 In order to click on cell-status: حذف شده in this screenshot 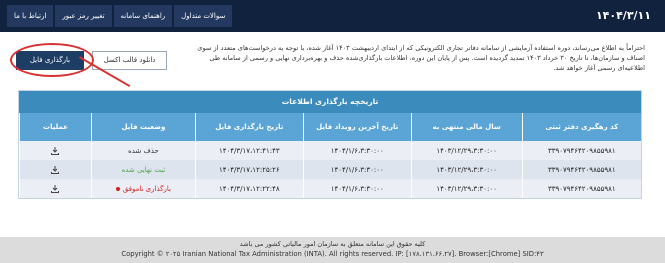, I will do `click(143, 150)`.